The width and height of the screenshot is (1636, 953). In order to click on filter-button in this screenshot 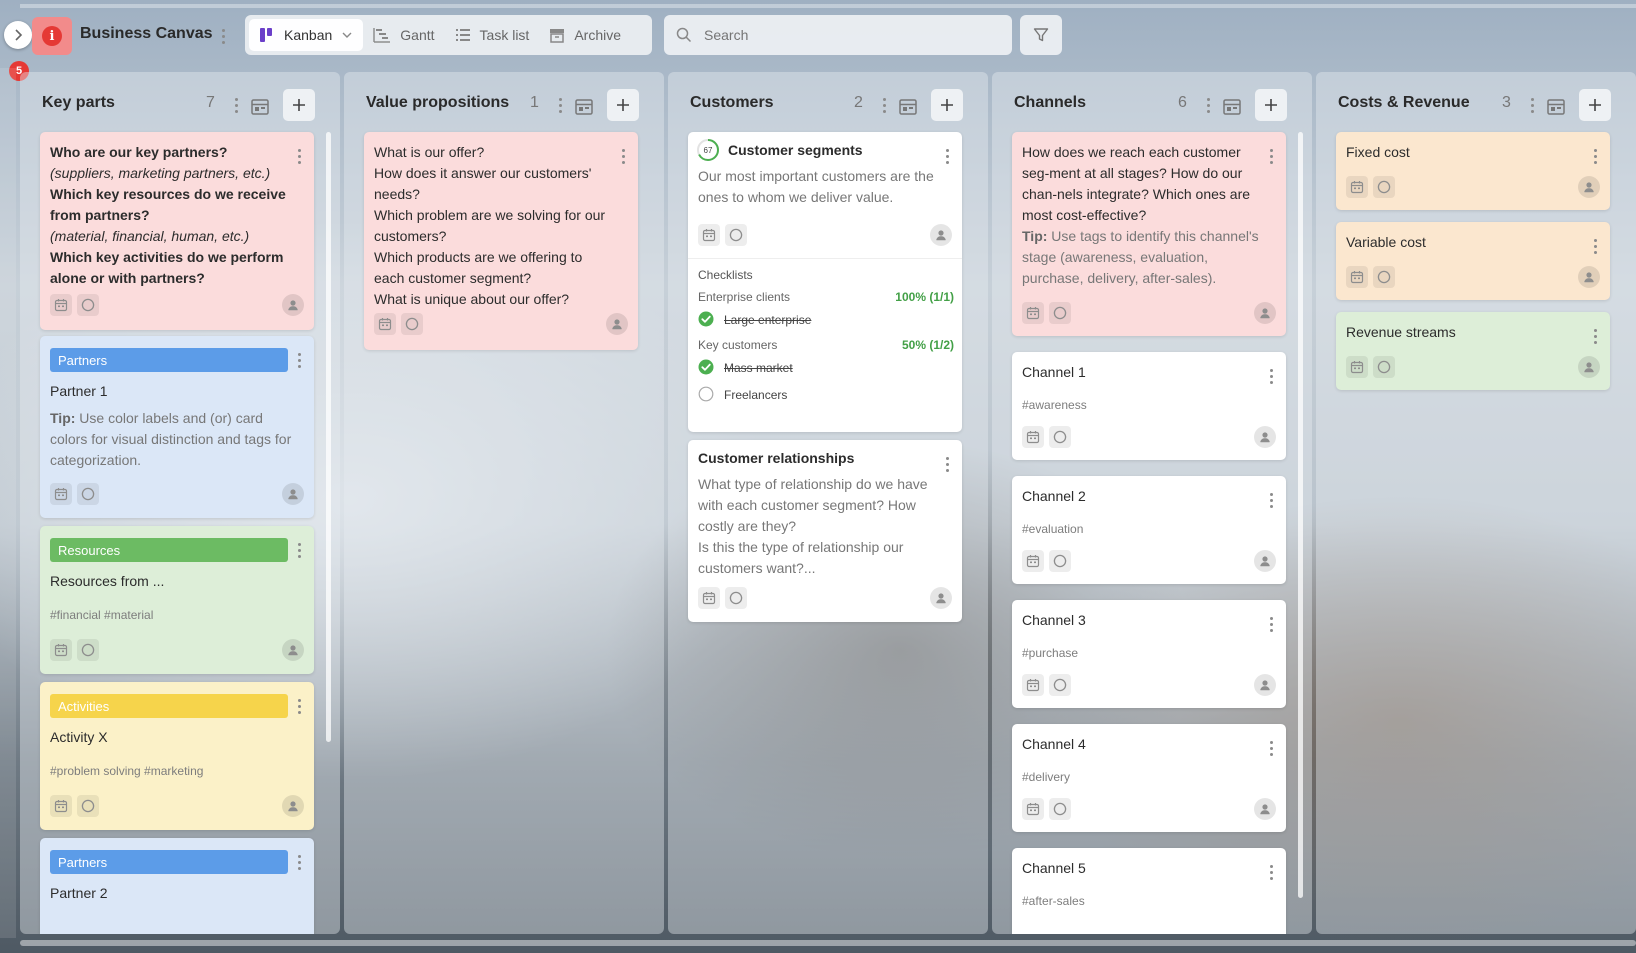, I will do `click(1041, 35)`.